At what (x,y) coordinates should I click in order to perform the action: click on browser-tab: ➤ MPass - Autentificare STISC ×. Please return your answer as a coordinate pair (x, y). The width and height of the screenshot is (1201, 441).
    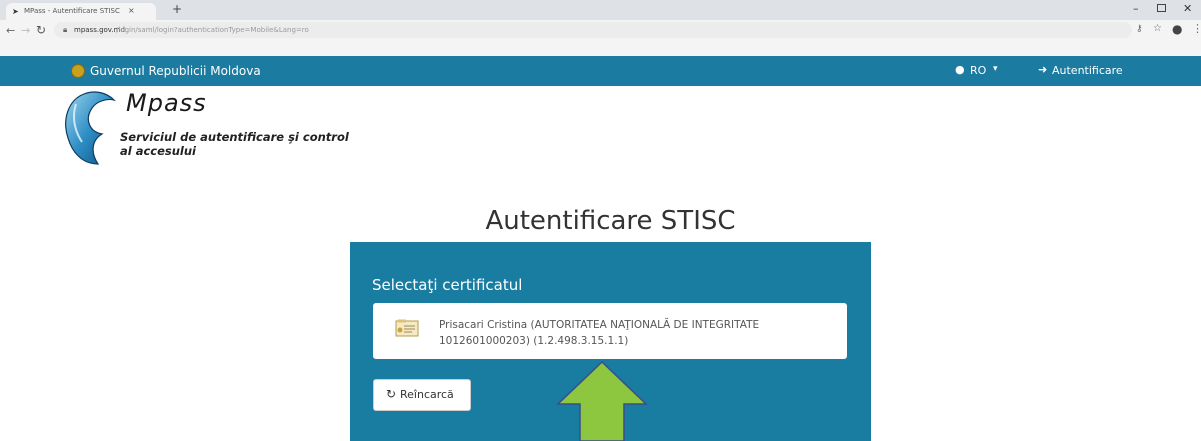
    Looking at the image, I should click on (81, 11).